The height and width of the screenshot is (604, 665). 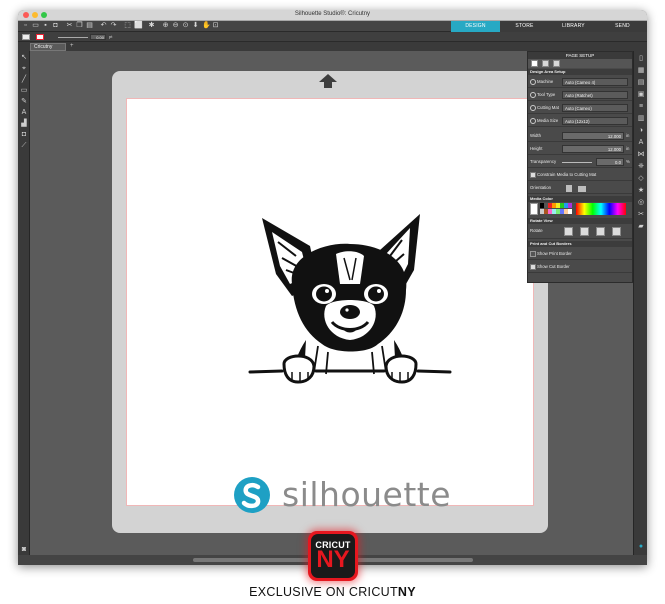 I want to click on rotate-90-button, so click(x=584, y=231).